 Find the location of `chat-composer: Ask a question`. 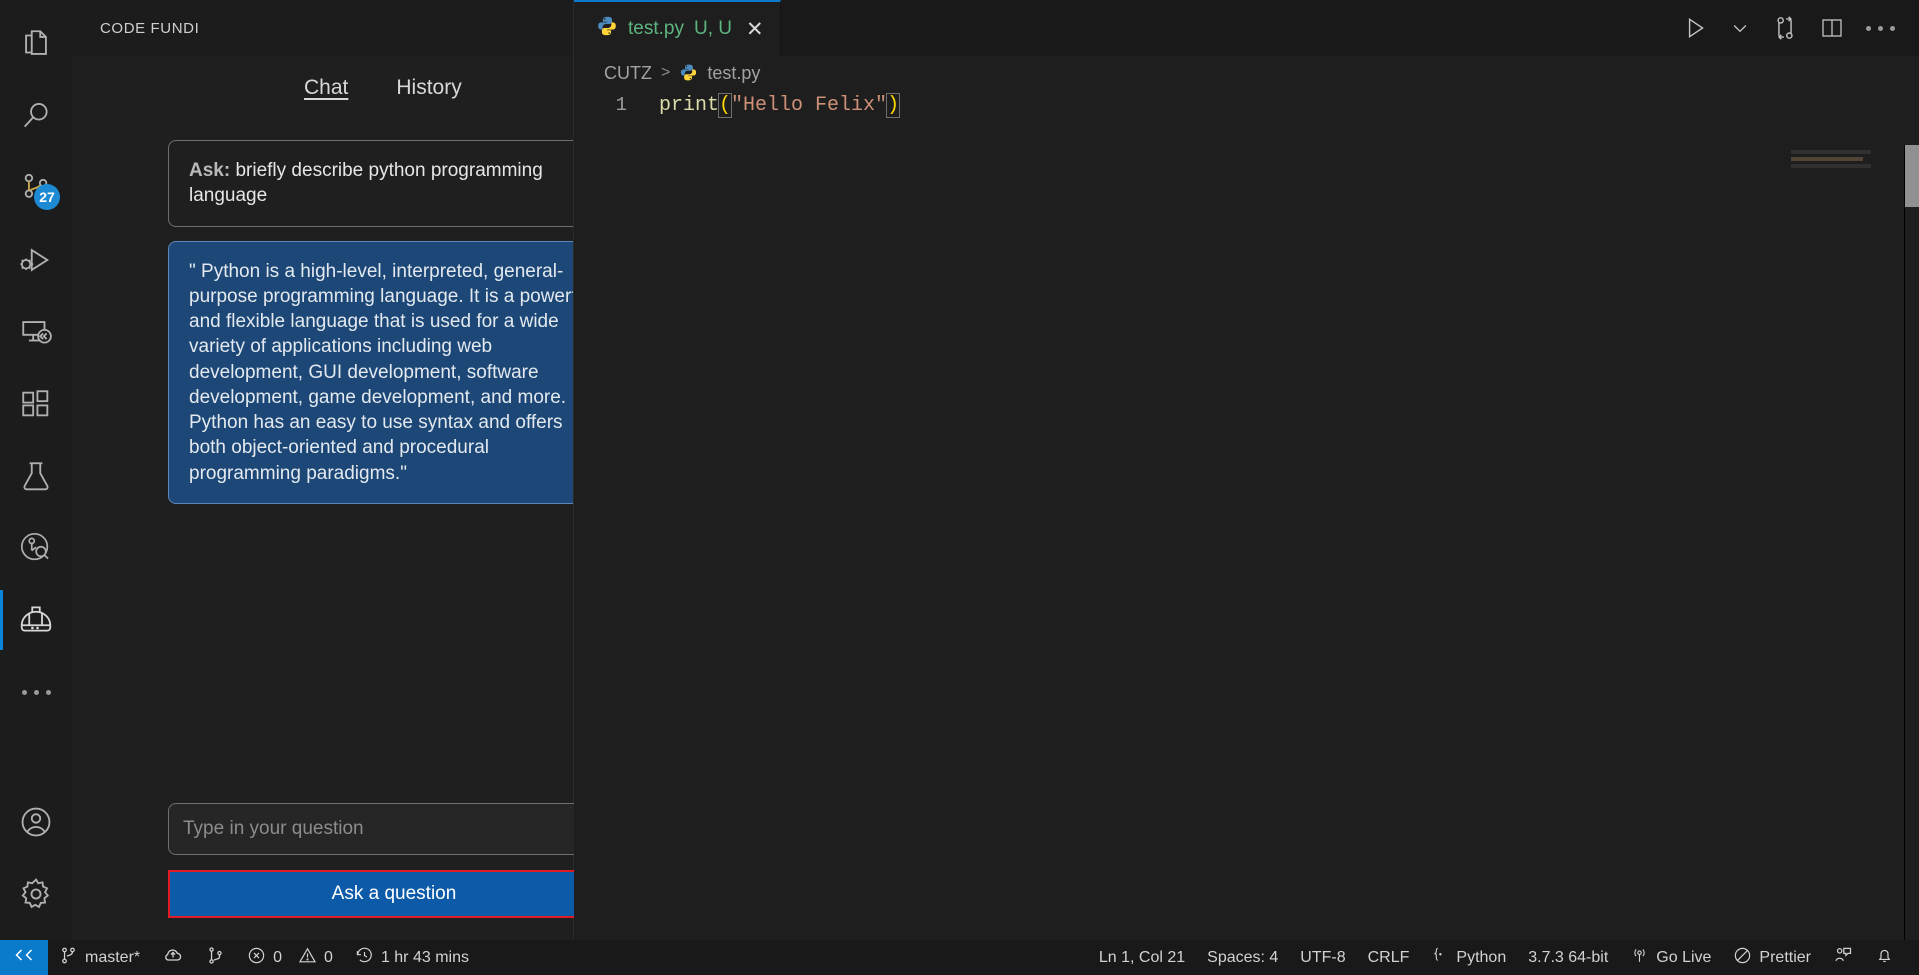

chat-composer: Ask a question is located at coordinates (346, 871).